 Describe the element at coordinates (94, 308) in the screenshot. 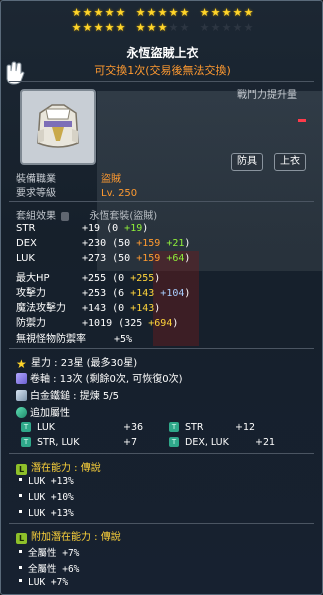

I see `stat-total: +143` at that location.